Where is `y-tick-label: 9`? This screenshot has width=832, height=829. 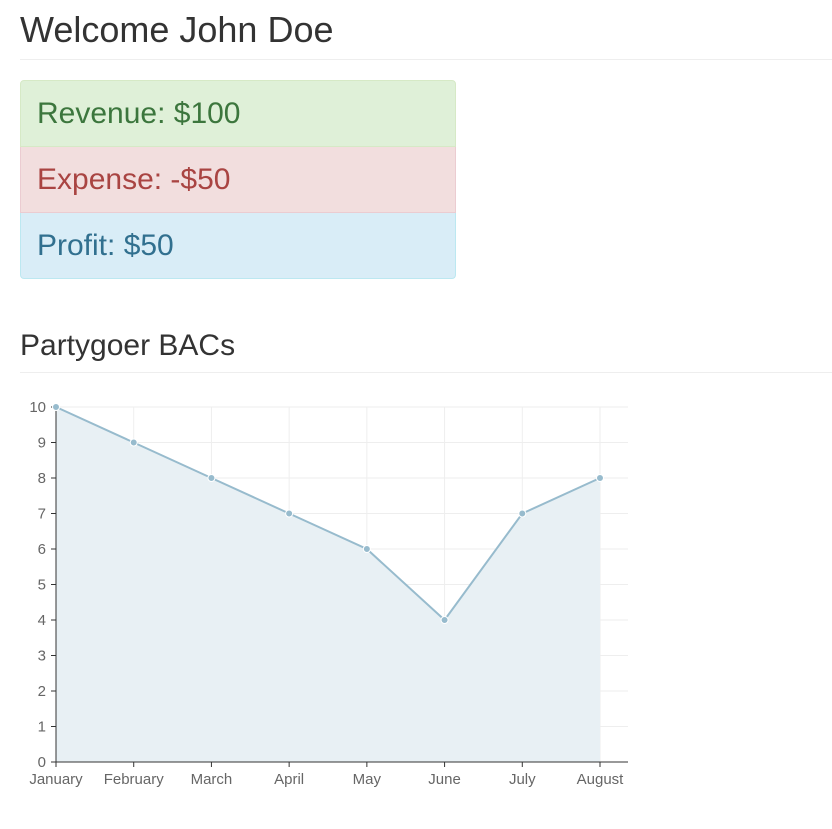
y-tick-label: 9 is located at coordinates (42, 443).